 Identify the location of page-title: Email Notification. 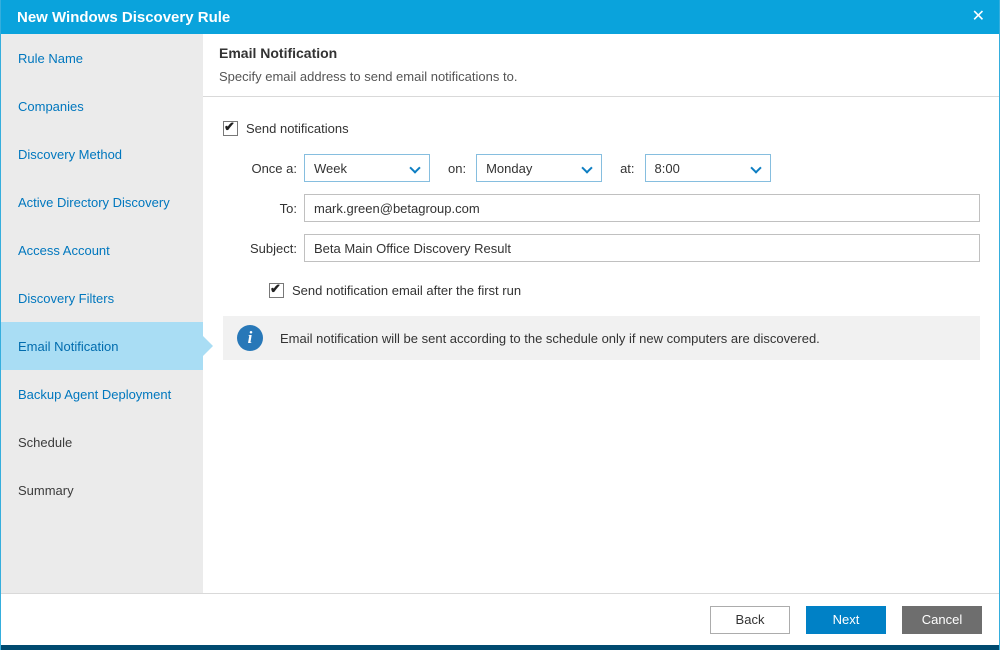
(278, 53).